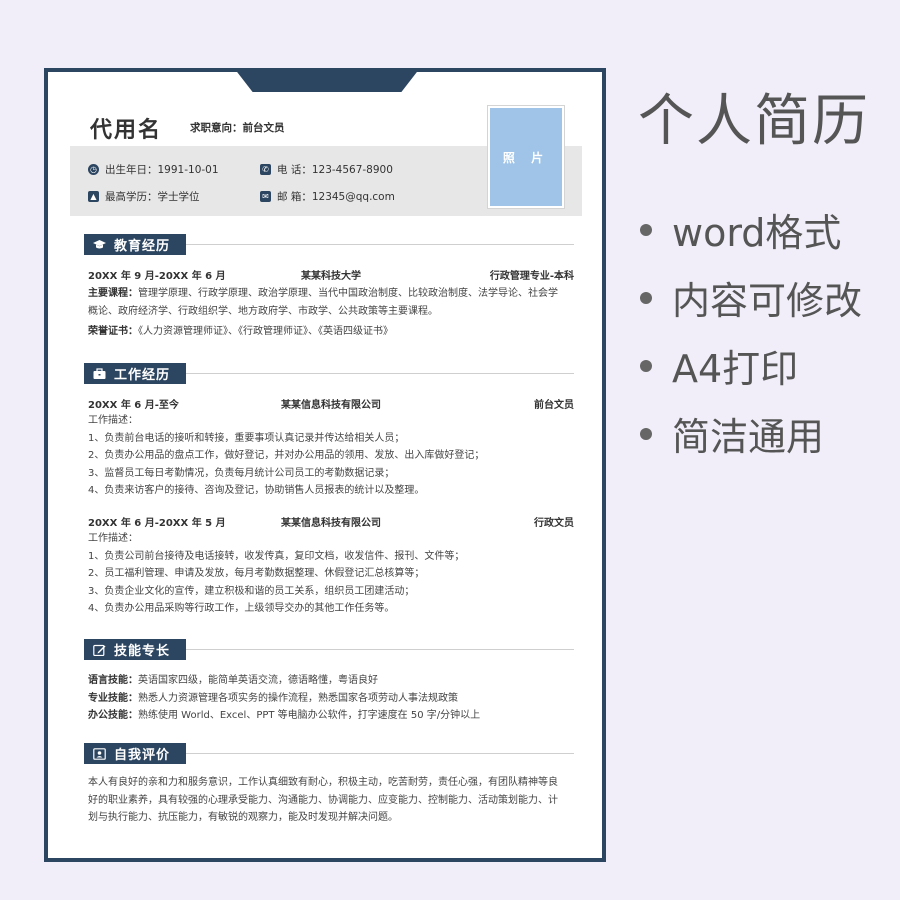 This screenshot has height=900, width=900. I want to click on job-2-line: 3、负责企业文化的宣传，建立积极和谐的员工关系，组织员工团建活动；, so click(251, 591).